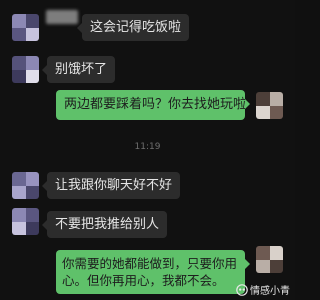  Describe the element at coordinates (155, 104) in the screenshot. I see `message-text: 两边都要踩着吗？你去找她玩啦` at that location.